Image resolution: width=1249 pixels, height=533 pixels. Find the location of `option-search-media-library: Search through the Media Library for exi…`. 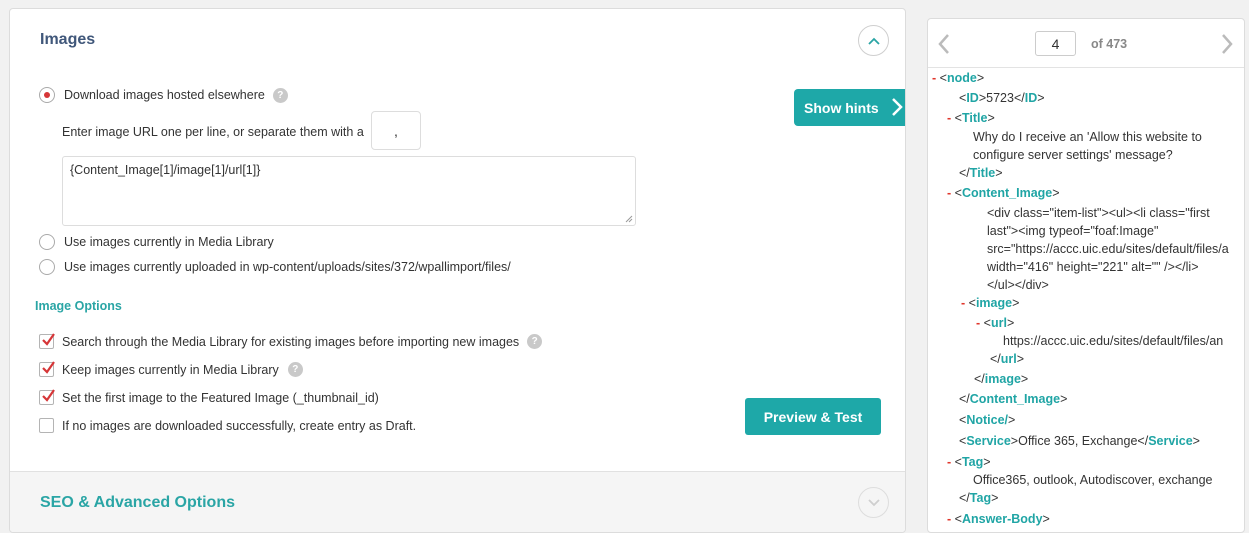

option-search-media-library: Search through the Media Library for exi… is located at coordinates (291, 341).